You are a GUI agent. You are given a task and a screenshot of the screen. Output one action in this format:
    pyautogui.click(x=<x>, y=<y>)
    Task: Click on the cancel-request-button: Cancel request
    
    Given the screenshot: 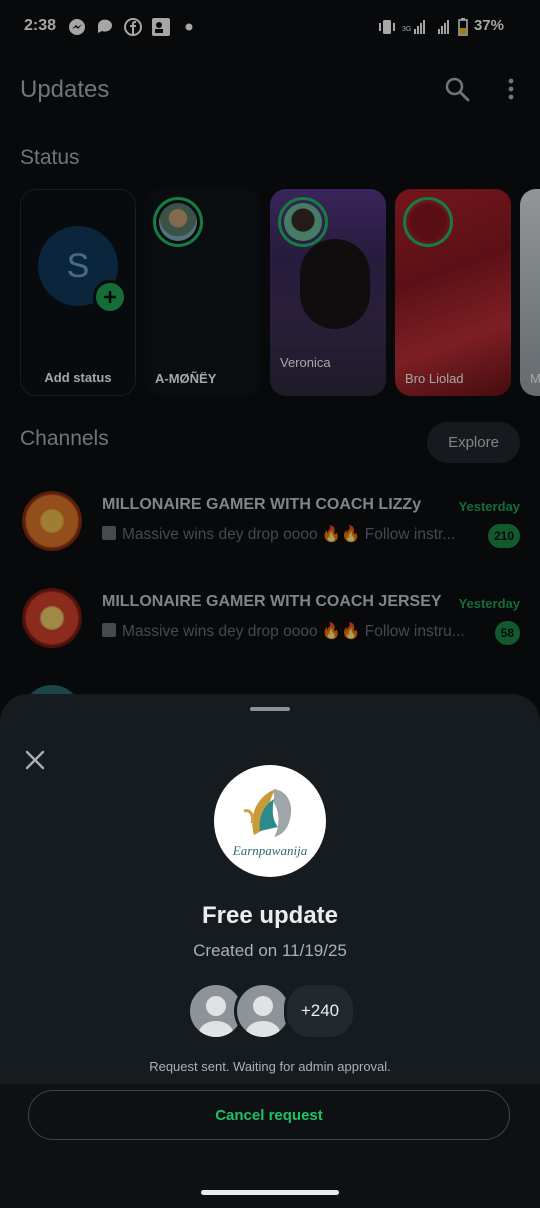 What is the action you would take?
    pyautogui.click(x=269, y=1115)
    